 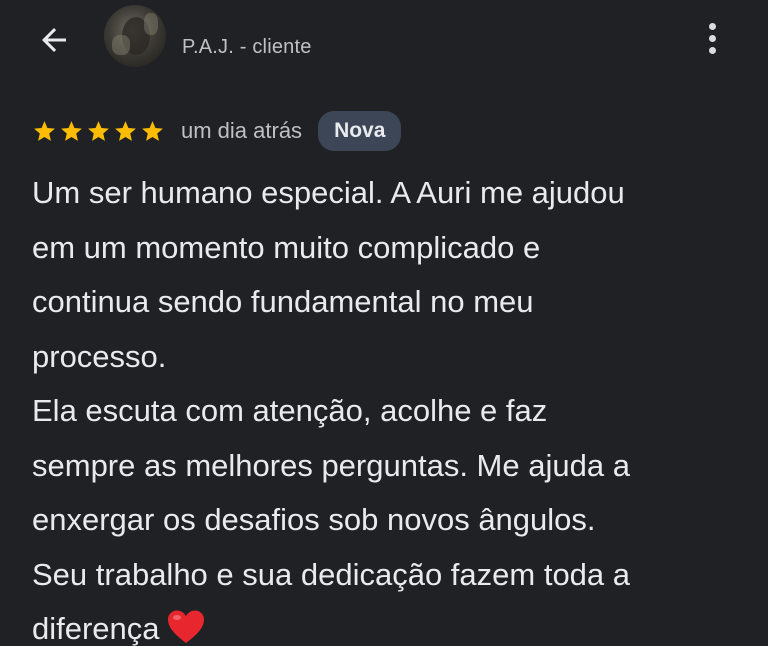 I want to click on more-vert-icon, so click(x=712, y=26).